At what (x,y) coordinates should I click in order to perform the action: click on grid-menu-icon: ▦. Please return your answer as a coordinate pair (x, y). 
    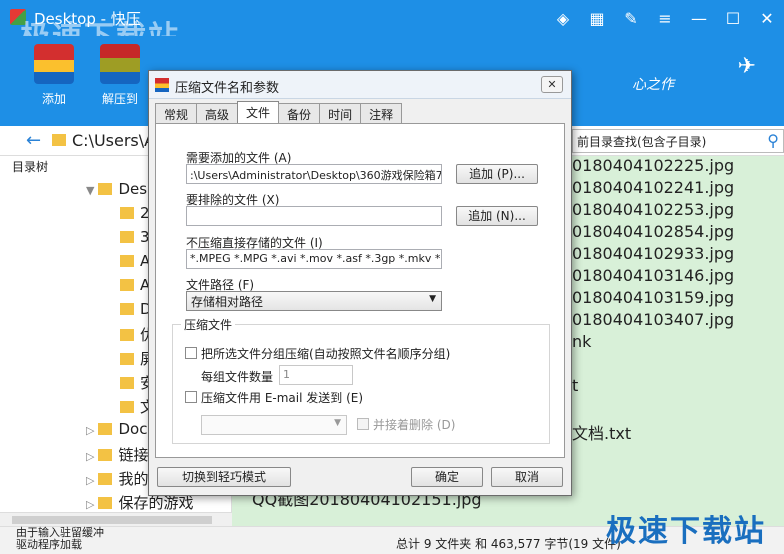
    Looking at the image, I should click on (597, 18).